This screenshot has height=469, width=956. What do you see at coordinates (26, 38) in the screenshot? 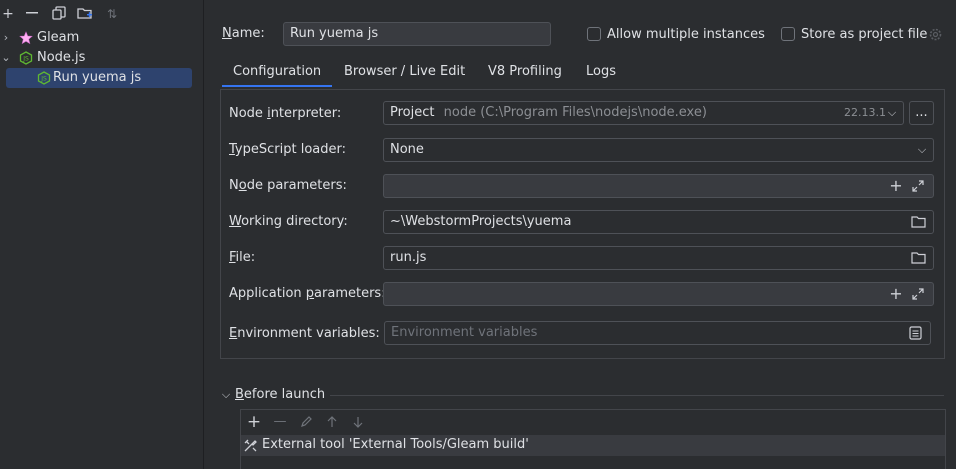
I see `gleam-star-icon` at bounding box center [26, 38].